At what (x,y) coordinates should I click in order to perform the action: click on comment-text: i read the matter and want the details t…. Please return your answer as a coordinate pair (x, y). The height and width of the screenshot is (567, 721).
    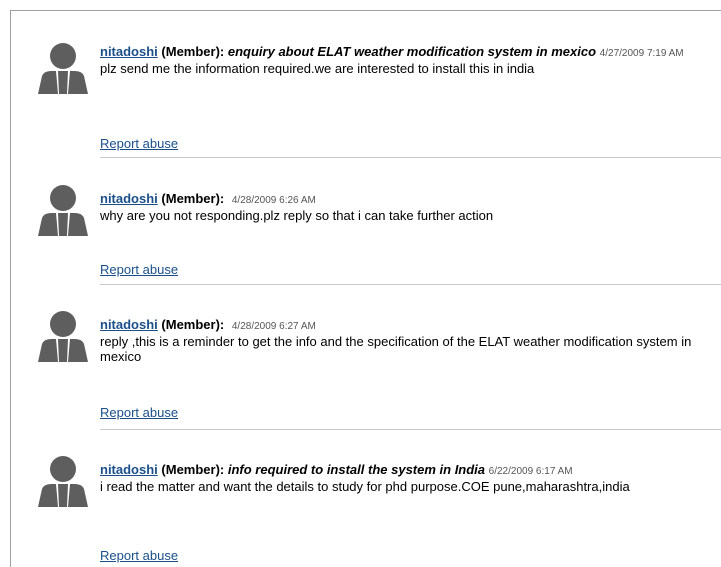
    Looking at the image, I should click on (365, 486).